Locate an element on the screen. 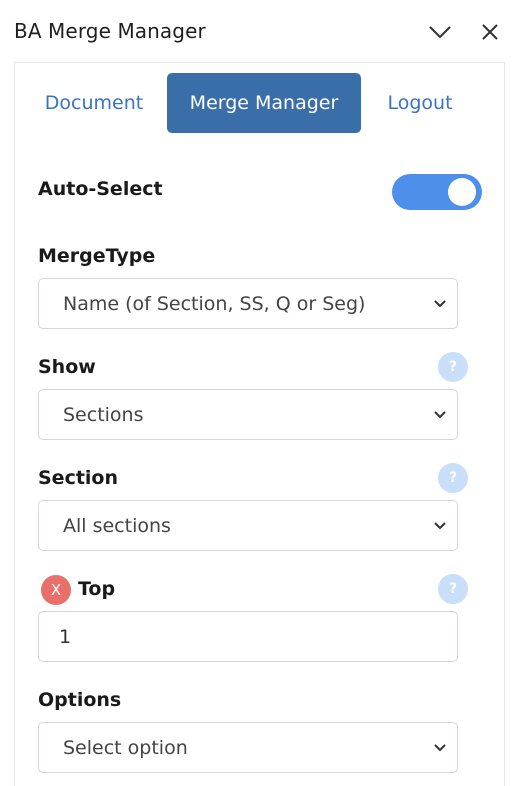  toggle-knob is located at coordinates (462, 192).